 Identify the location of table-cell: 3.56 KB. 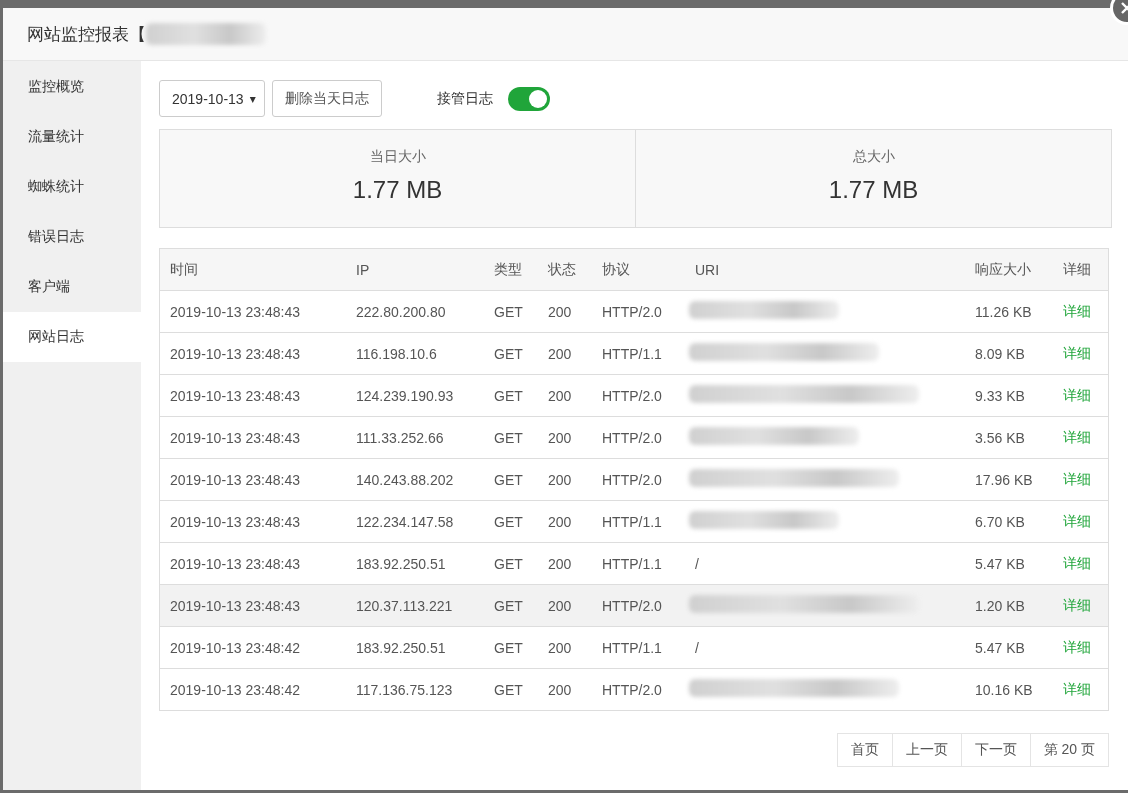
(1009, 437).